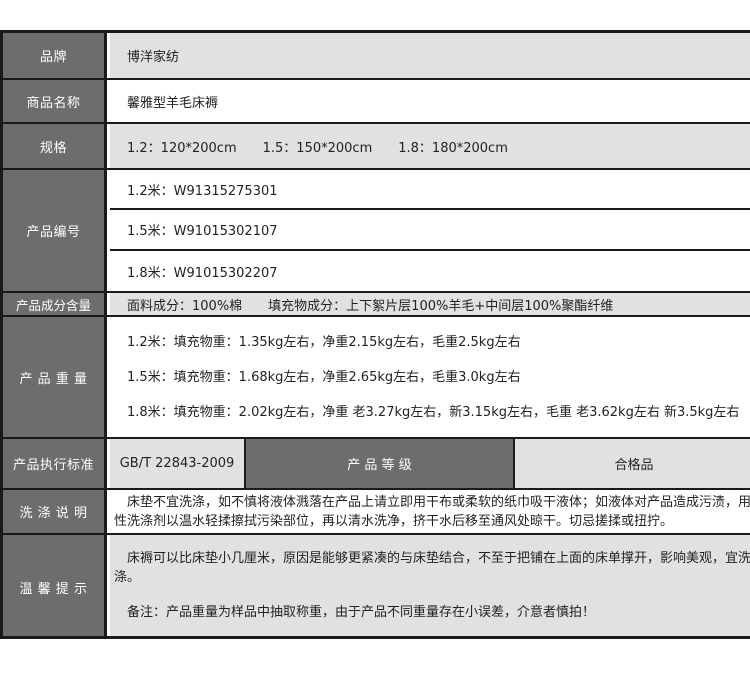 The image size is (750, 676). I want to click on composition-label: 产品成分含量, so click(55, 304).